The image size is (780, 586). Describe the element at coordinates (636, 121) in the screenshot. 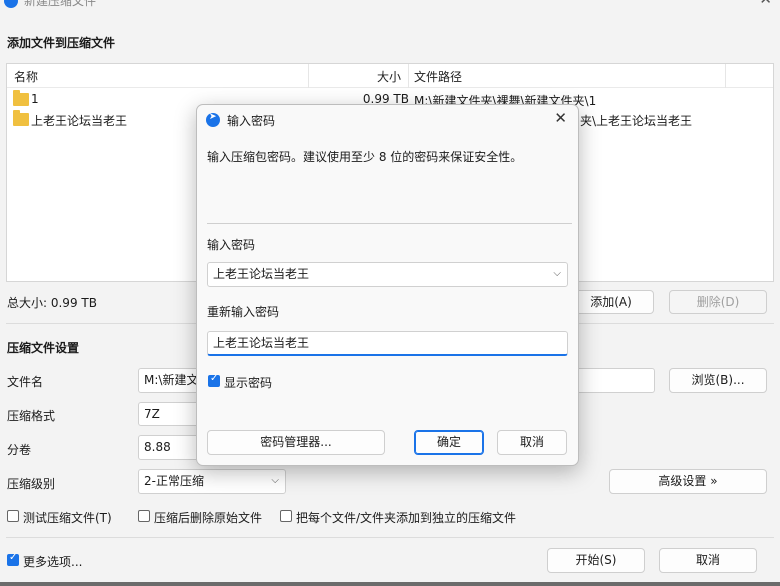

I see `file-path: 夹\上老王论坛当老王` at that location.